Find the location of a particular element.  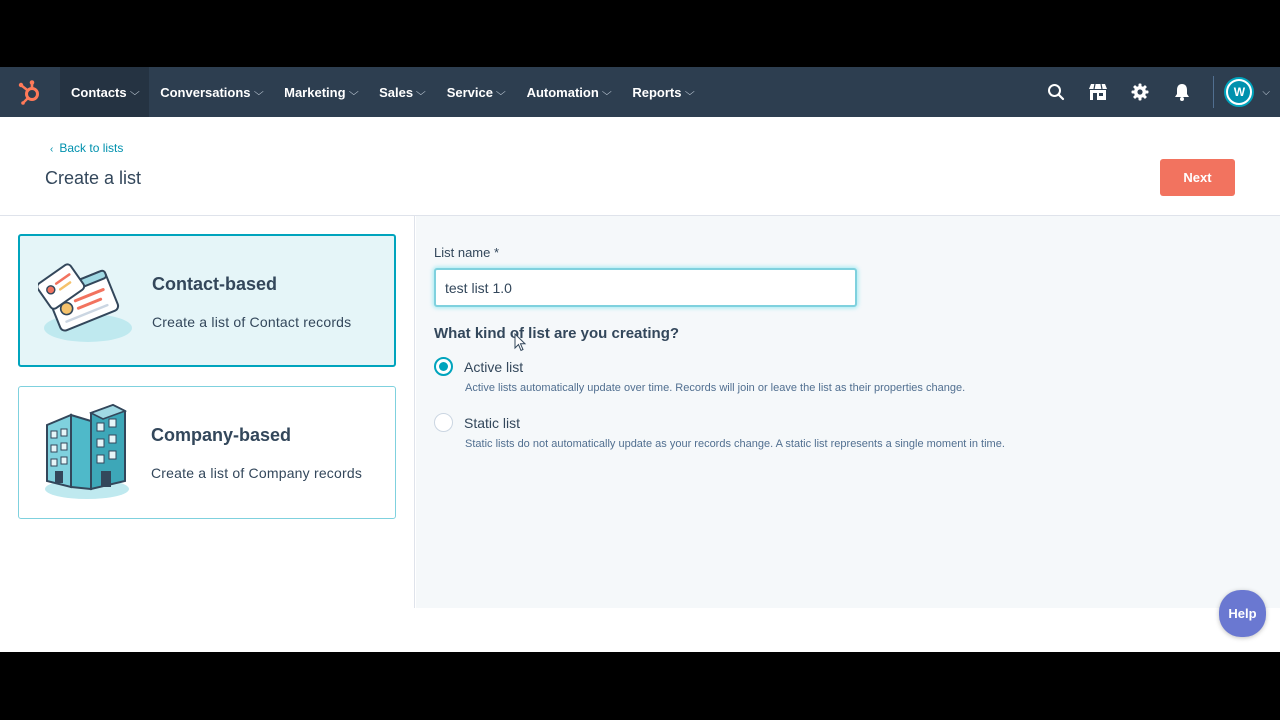

nav-divider is located at coordinates (1214, 92).